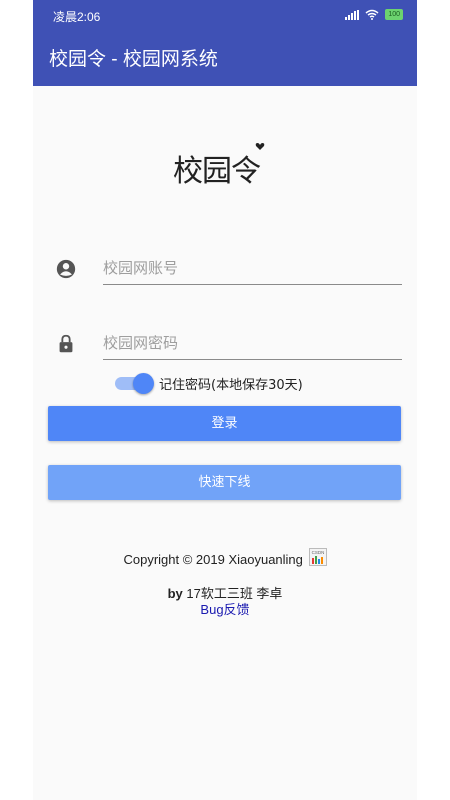 This screenshot has height=800, width=450. What do you see at coordinates (225, 58) in the screenshot?
I see `app-bar: 校园令 - 校园网系统` at bounding box center [225, 58].